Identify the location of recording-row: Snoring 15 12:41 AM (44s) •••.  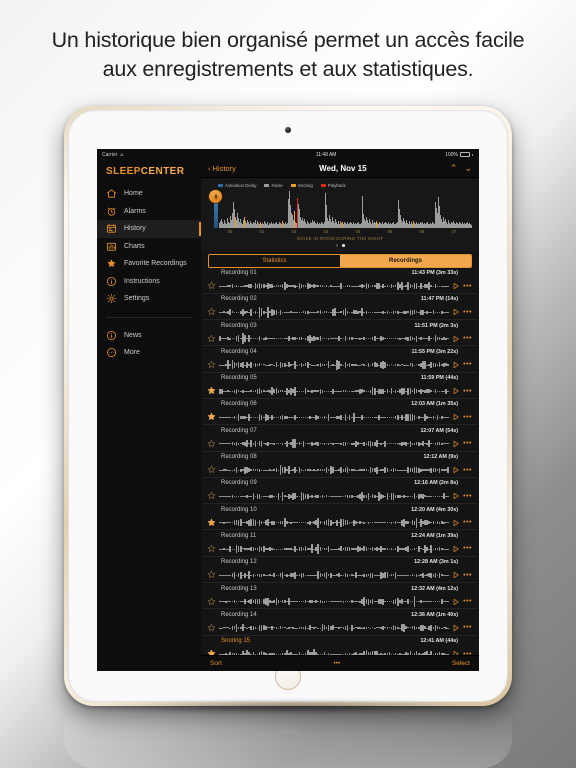
(340, 645).